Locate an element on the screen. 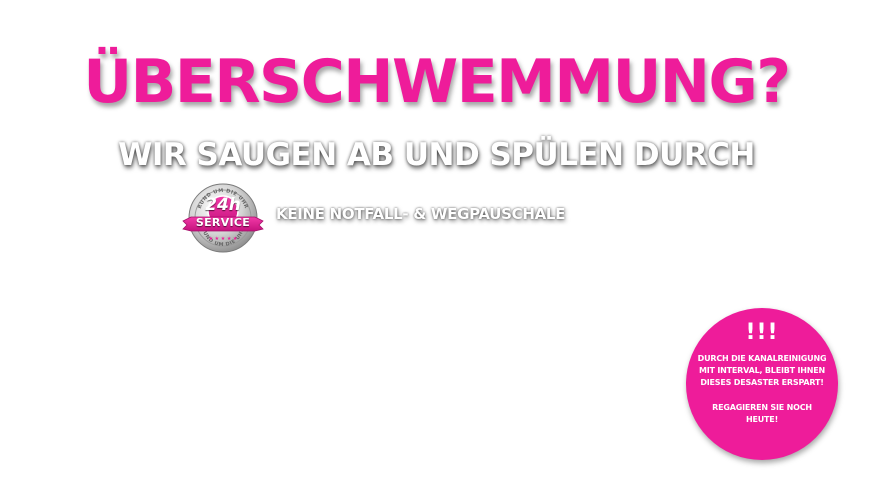 This screenshot has height=479, width=873. badge-service-text: SERVICE is located at coordinates (223, 222).